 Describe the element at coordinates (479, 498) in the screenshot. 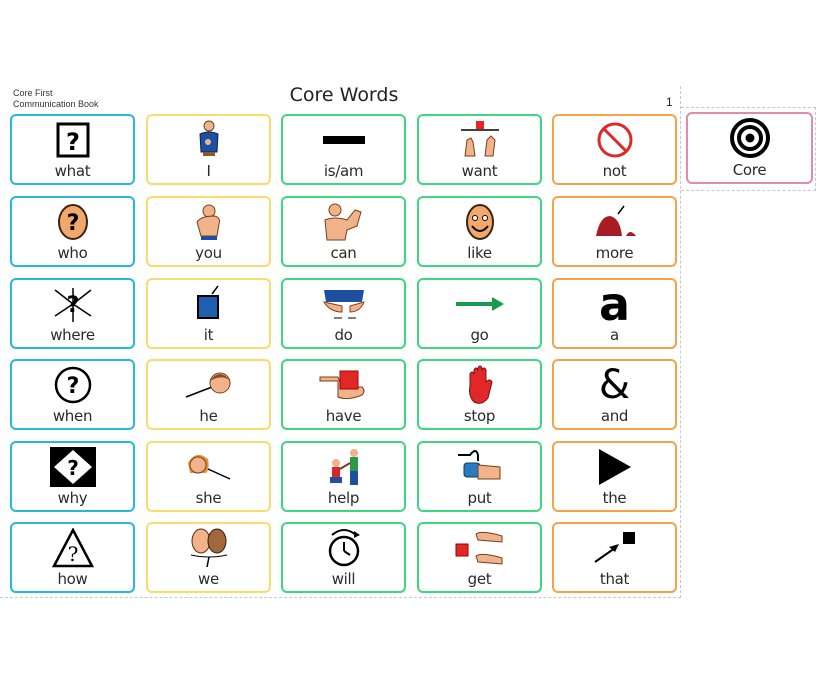

I see `word-label: put` at that location.